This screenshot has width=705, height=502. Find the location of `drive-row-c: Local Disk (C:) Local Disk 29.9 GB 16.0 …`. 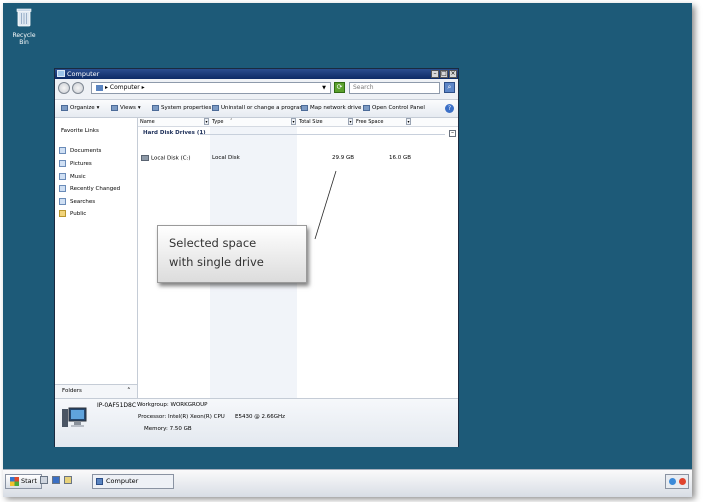

drive-row-c: Local Disk (C:) Local Disk 29.9 GB 16.0 … is located at coordinates (298, 159).